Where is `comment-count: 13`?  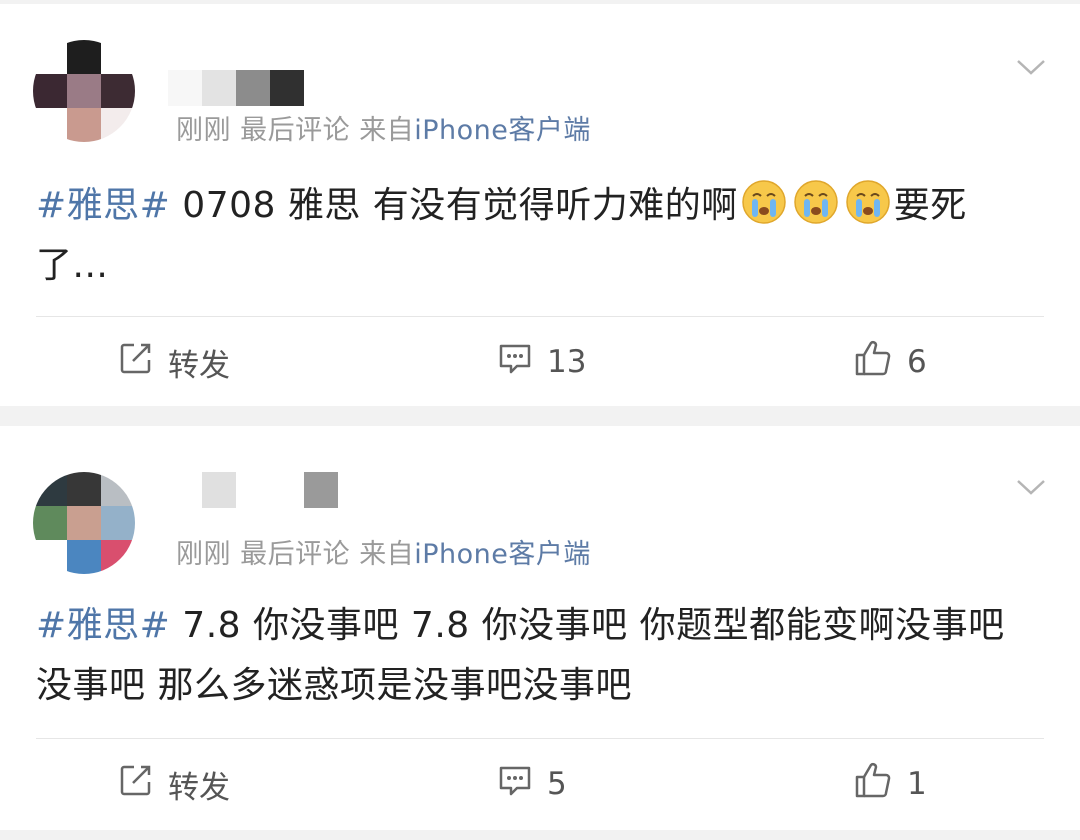
comment-count: 13 is located at coordinates (567, 362).